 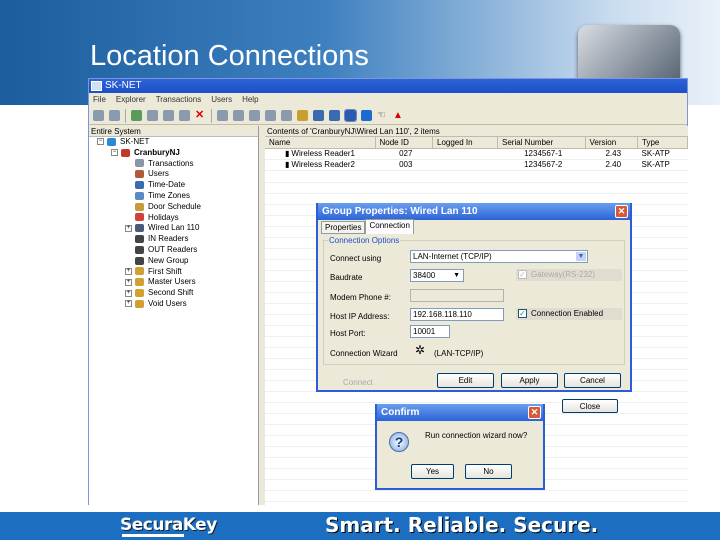 What do you see at coordinates (173, 142) in the screenshot?
I see `tree-item: − SK-NET` at bounding box center [173, 142].